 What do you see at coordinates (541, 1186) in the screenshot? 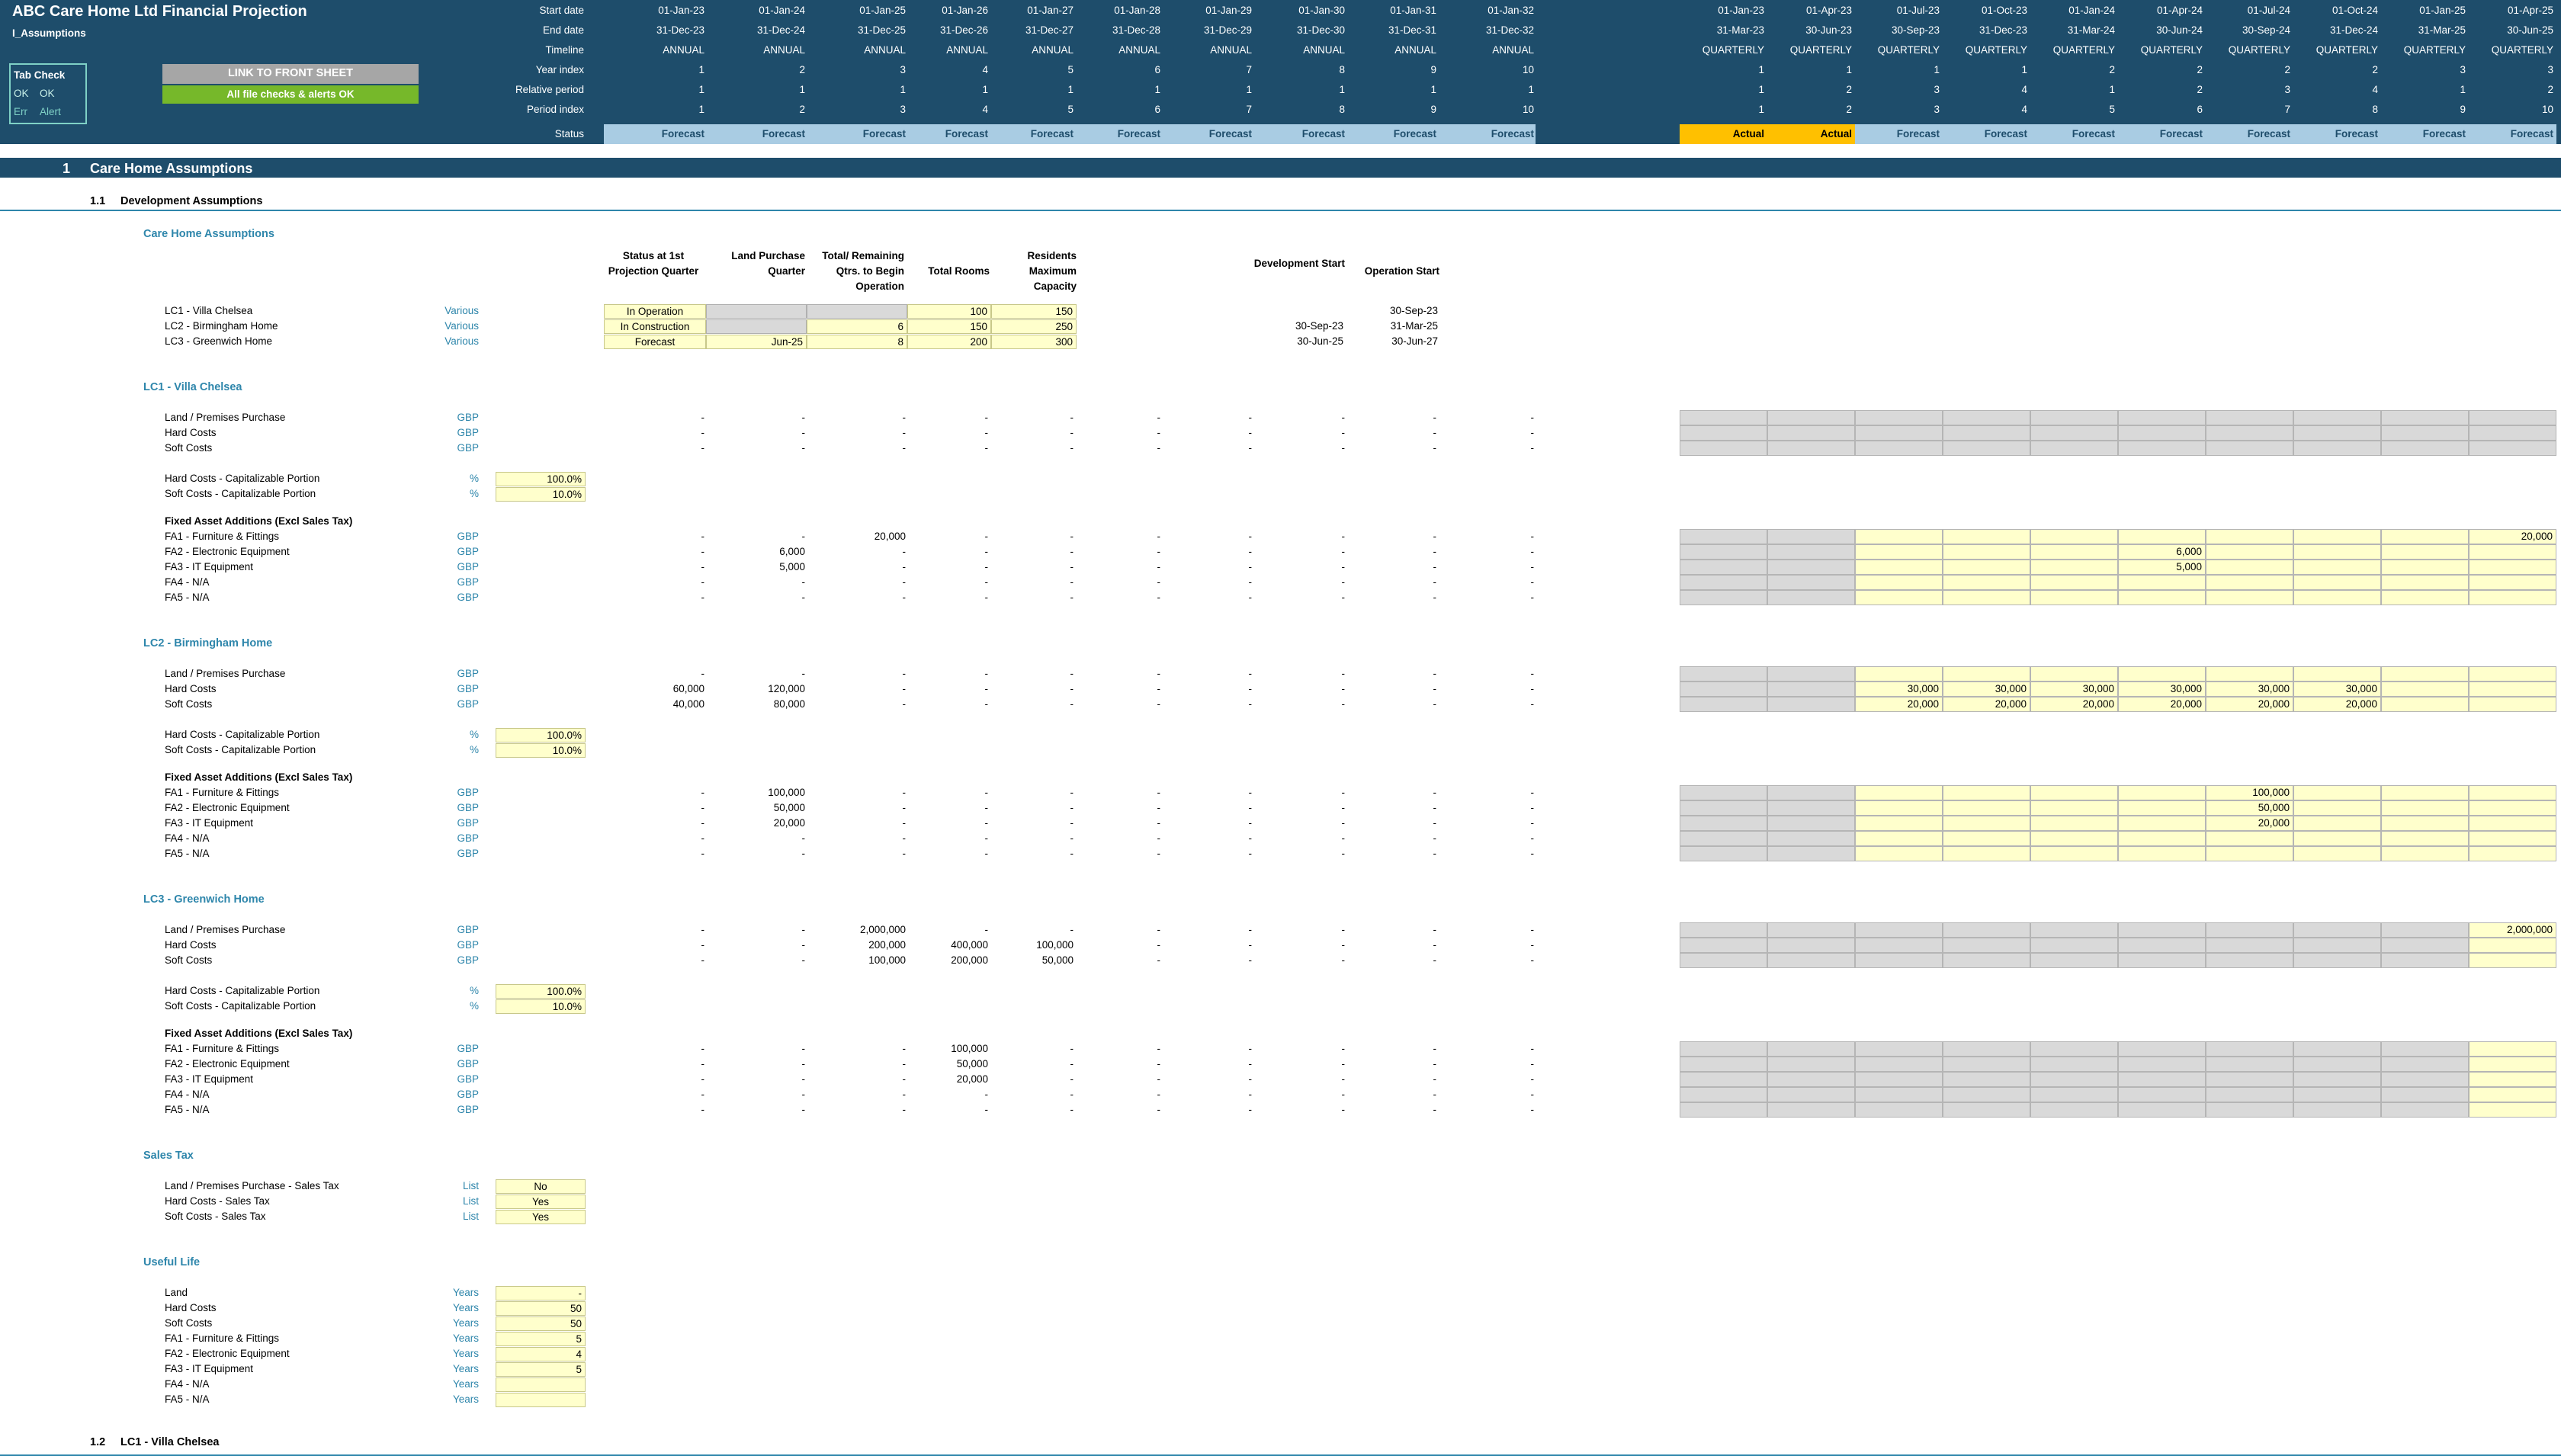
I see `sales-tax-select: No` at bounding box center [541, 1186].